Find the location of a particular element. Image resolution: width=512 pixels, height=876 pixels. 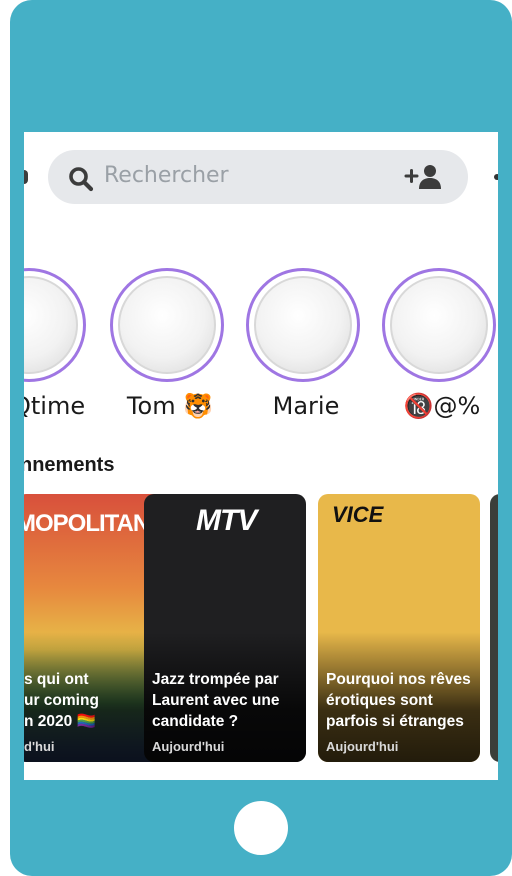

more-icon is located at coordinates (496, 177).